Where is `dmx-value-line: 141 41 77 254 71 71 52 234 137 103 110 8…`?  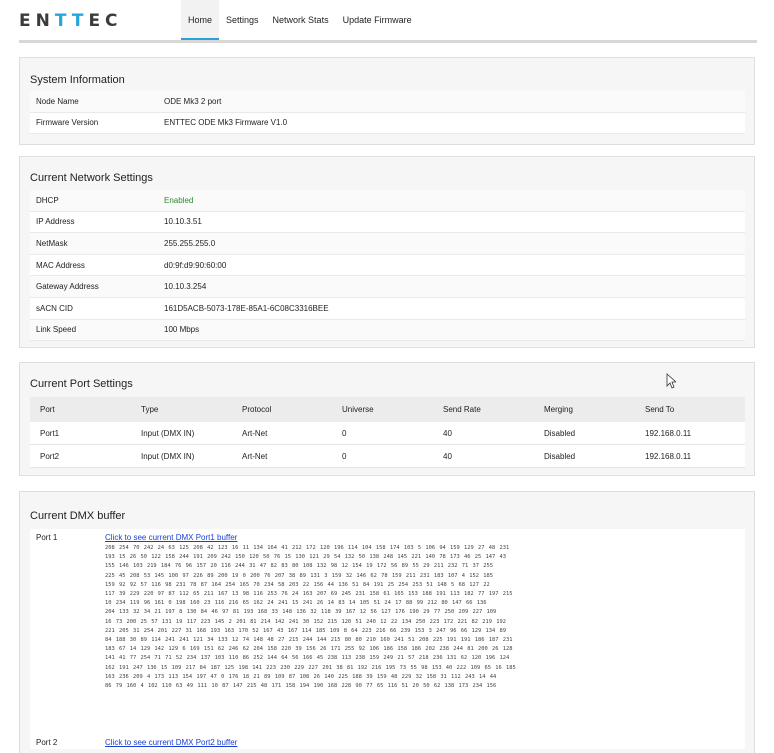
dmx-value-line: 141 41 77 254 71 71 52 234 137 103 110 8… is located at coordinates (307, 658).